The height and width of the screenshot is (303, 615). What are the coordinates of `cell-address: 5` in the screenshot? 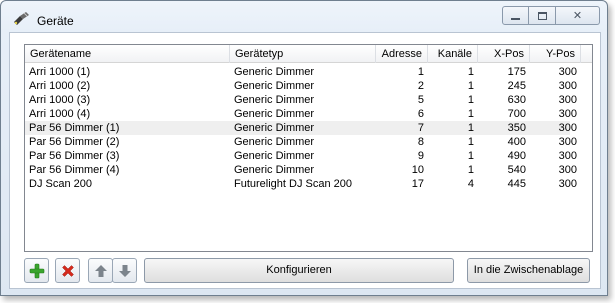 It's located at (420, 100).